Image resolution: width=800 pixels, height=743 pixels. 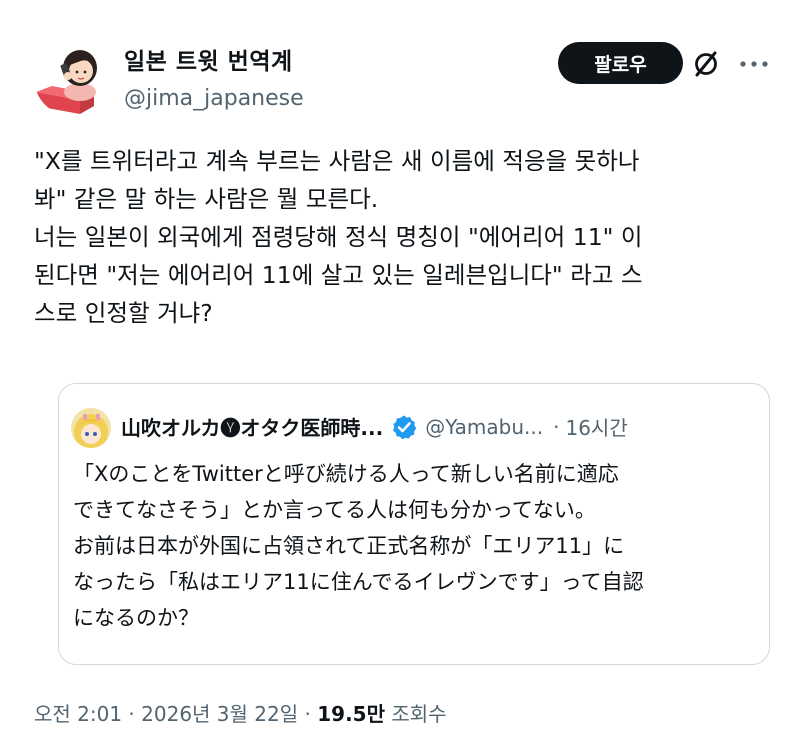 What do you see at coordinates (596, 426) in the screenshot?
I see `quoted-time: 16시간` at bounding box center [596, 426].